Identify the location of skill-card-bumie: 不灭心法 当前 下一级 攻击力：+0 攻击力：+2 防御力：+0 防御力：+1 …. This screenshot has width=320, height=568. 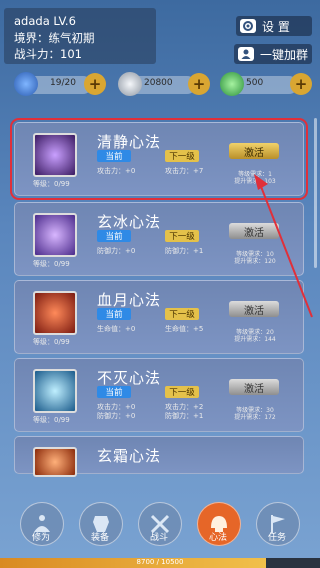
(159, 395).